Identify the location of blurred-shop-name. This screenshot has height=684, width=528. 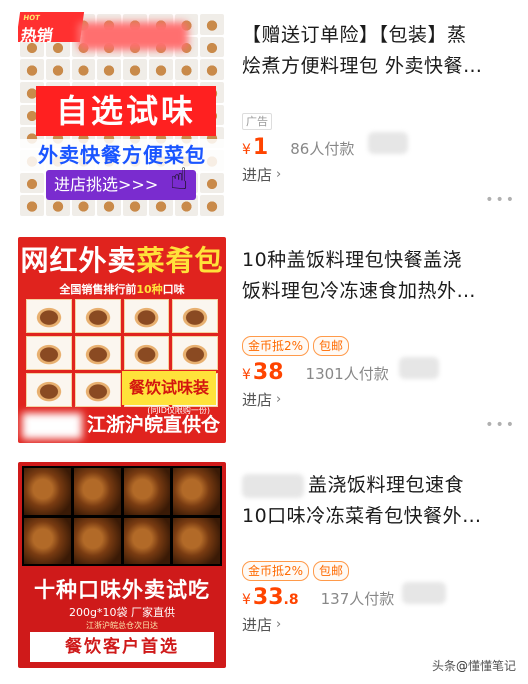
(133, 36).